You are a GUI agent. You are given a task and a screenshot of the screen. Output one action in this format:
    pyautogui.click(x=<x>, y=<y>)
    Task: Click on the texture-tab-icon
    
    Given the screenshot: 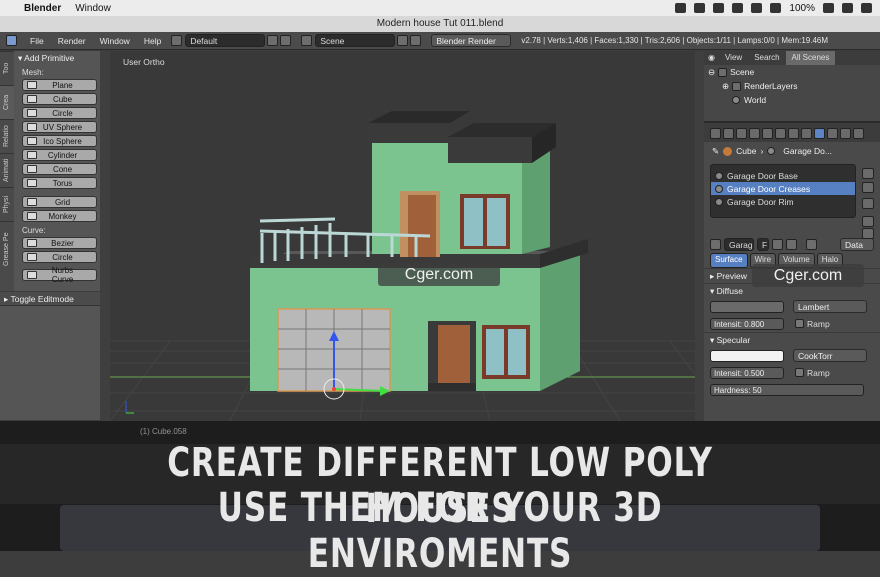 What is the action you would take?
    pyautogui.click(x=832, y=133)
    